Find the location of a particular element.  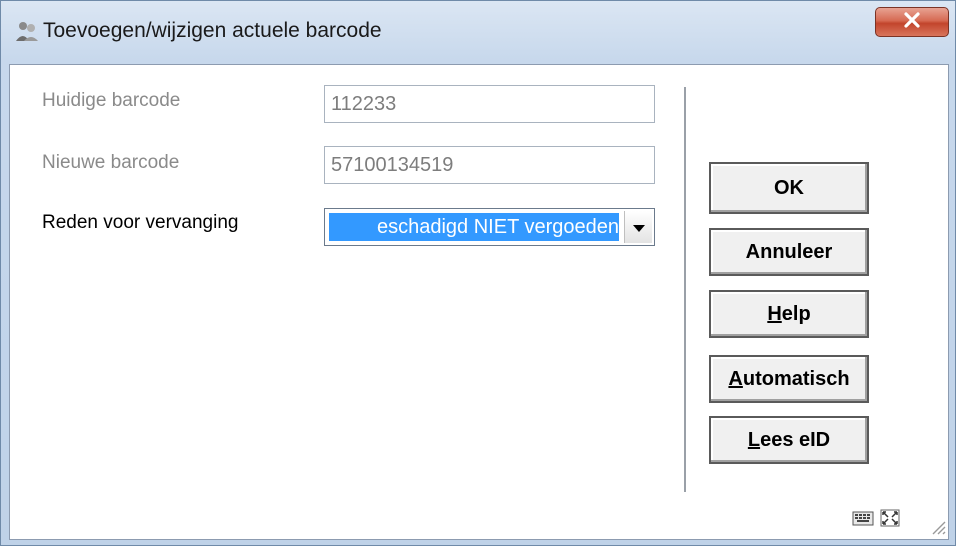

close-icon is located at coordinates (912, 22).